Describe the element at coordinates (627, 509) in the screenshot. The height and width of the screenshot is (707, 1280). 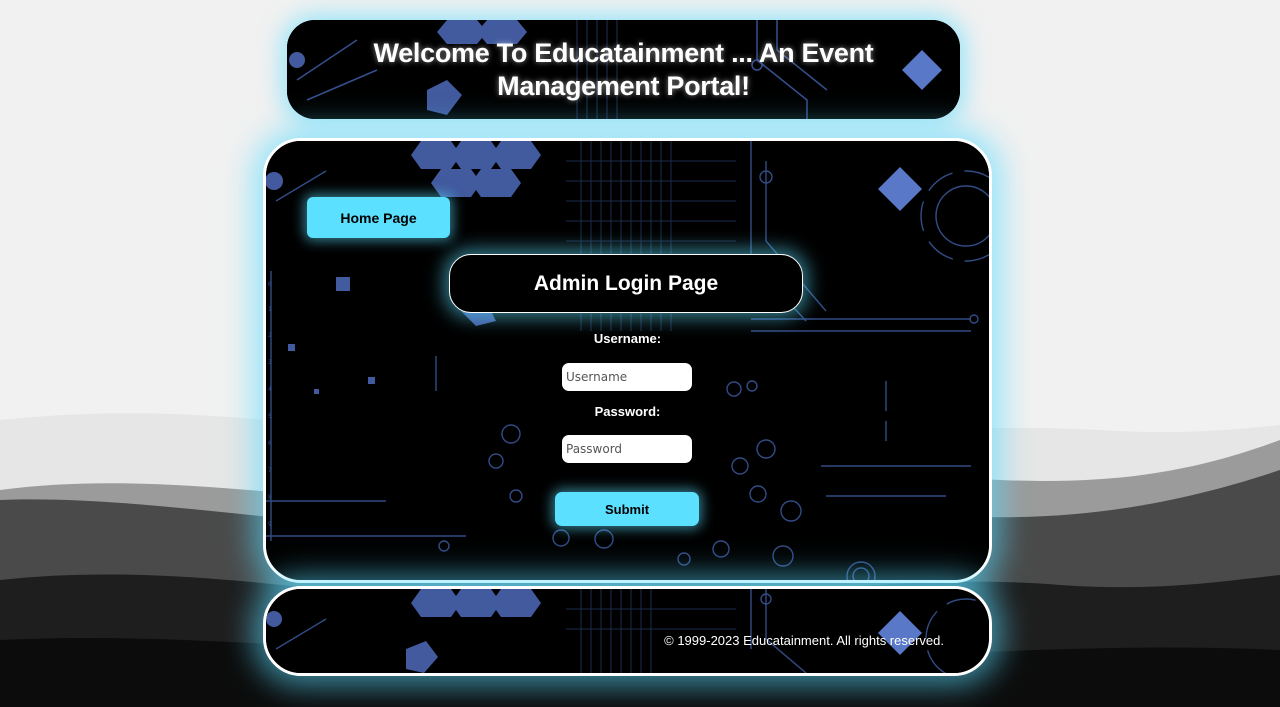
I see `submit-button: Submit` at that location.